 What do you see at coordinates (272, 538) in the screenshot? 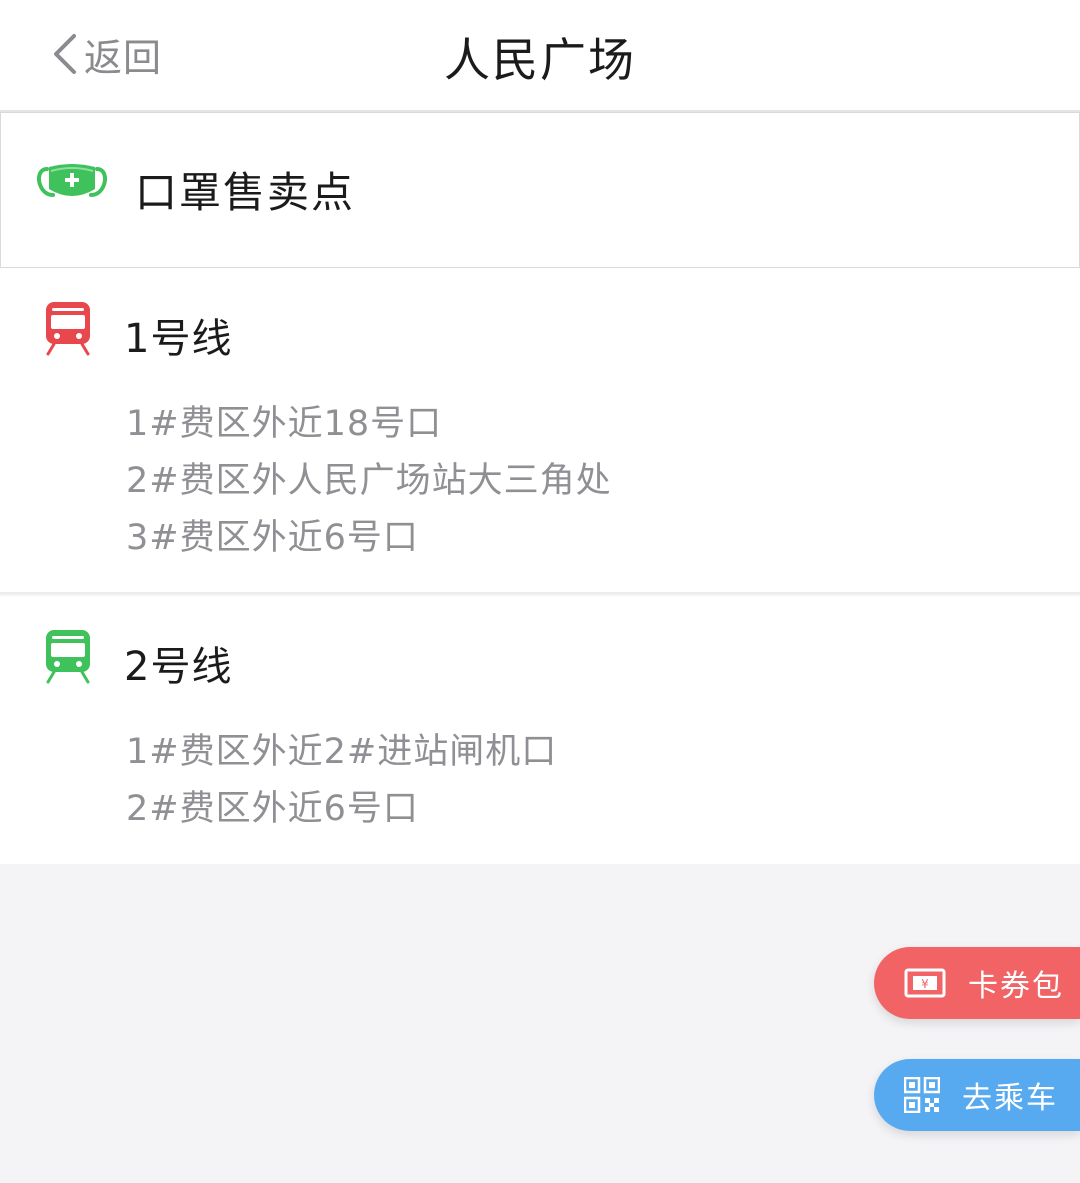
I see `list-item: 3#费区外近6号口` at bounding box center [272, 538].